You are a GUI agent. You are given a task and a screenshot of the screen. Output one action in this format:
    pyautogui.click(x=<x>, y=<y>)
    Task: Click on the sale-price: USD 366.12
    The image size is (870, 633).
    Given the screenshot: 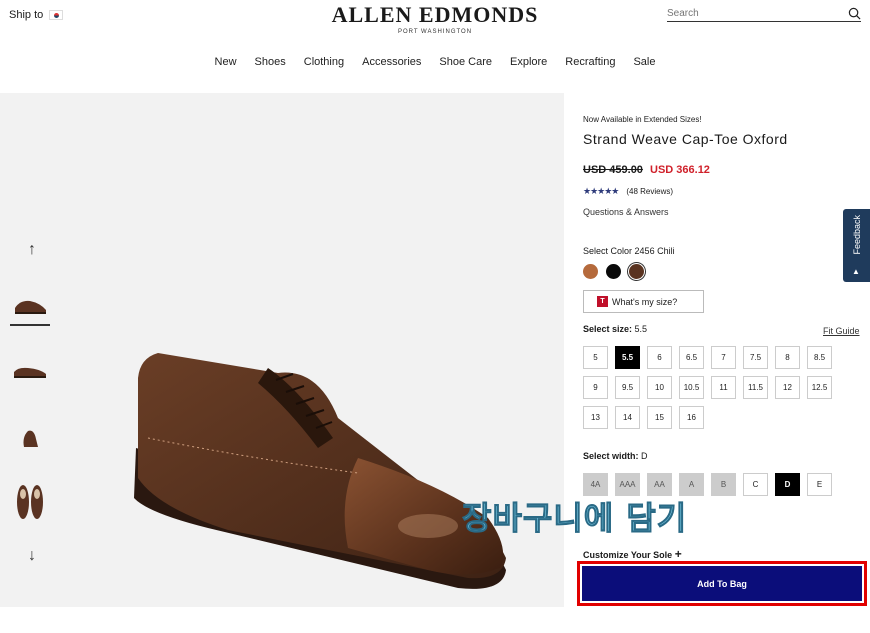 What is the action you would take?
    pyautogui.click(x=680, y=170)
    